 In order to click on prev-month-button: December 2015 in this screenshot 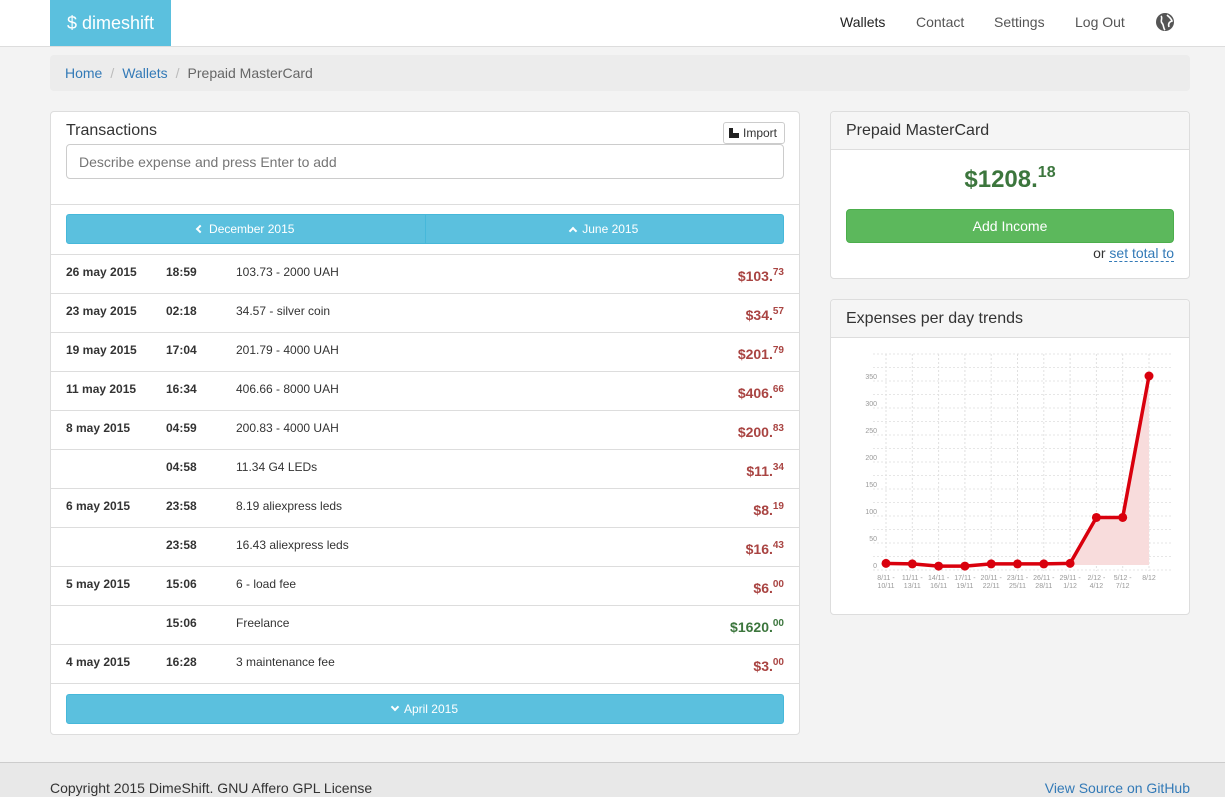, I will do `click(246, 229)`.